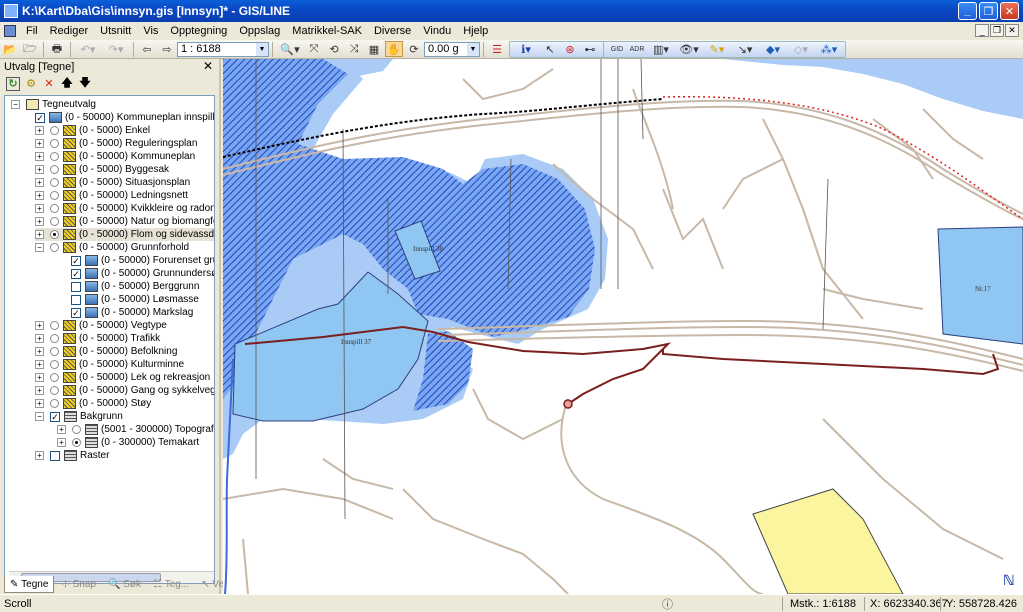  What do you see at coordinates (392, 31) in the screenshot?
I see `menu-diverse: Diverse` at bounding box center [392, 31].